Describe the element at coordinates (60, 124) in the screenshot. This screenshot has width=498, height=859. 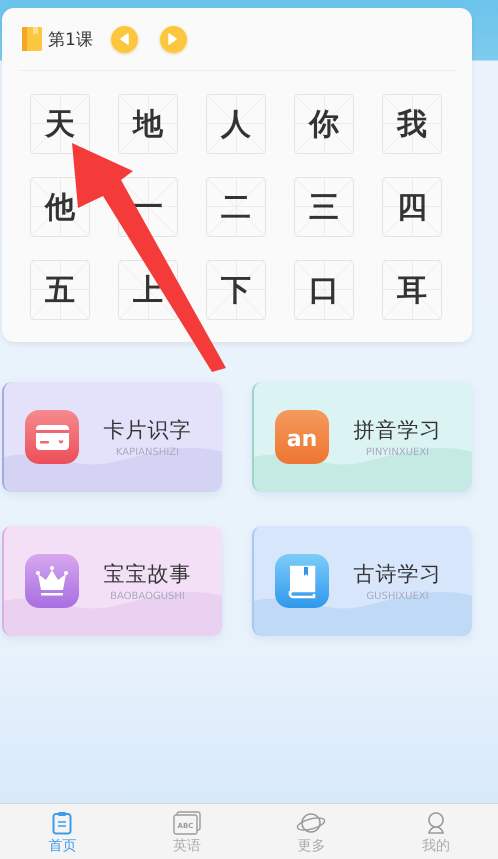
I see `character-tile: 天` at that location.